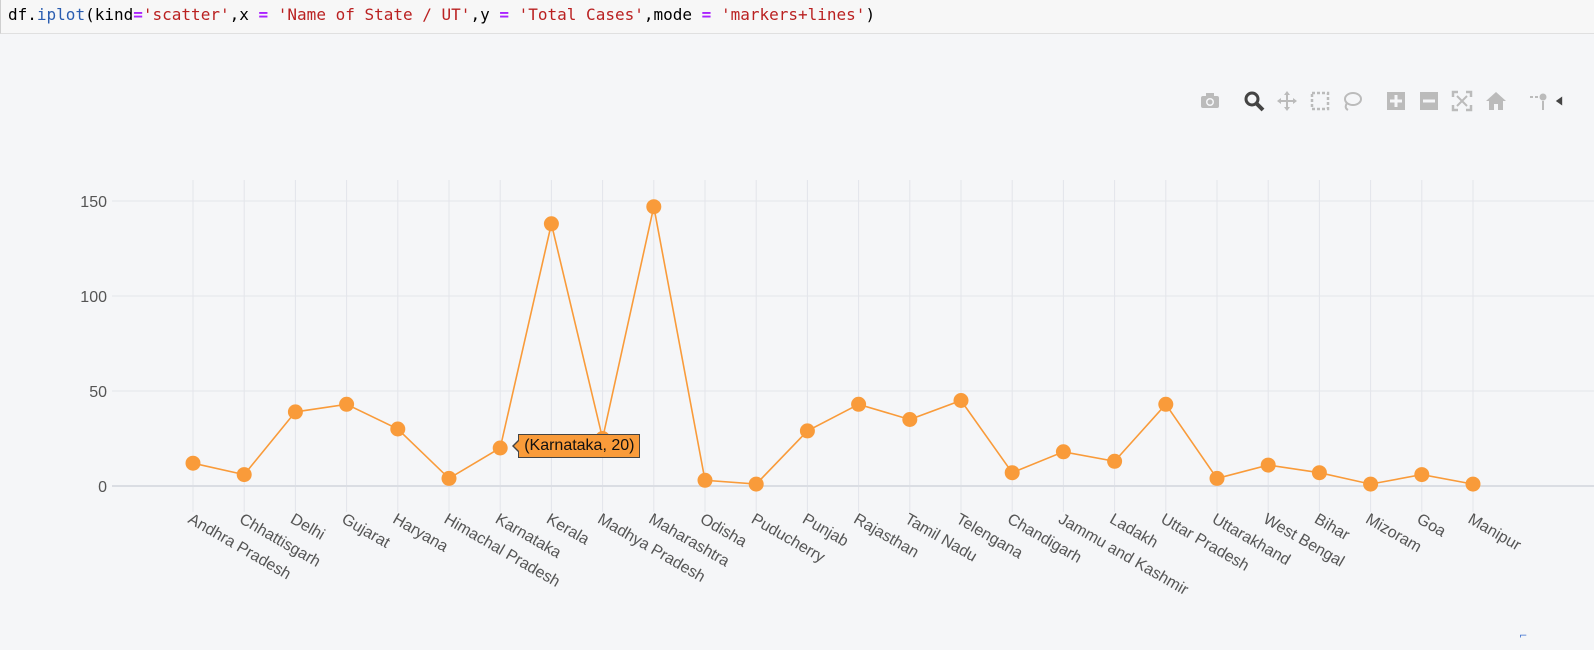 Image resolution: width=1594 pixels, height=650 pixels. Describe the element at coordinates (93, 297) in the screenshot. I see `y-tick-label: 100` at that location.